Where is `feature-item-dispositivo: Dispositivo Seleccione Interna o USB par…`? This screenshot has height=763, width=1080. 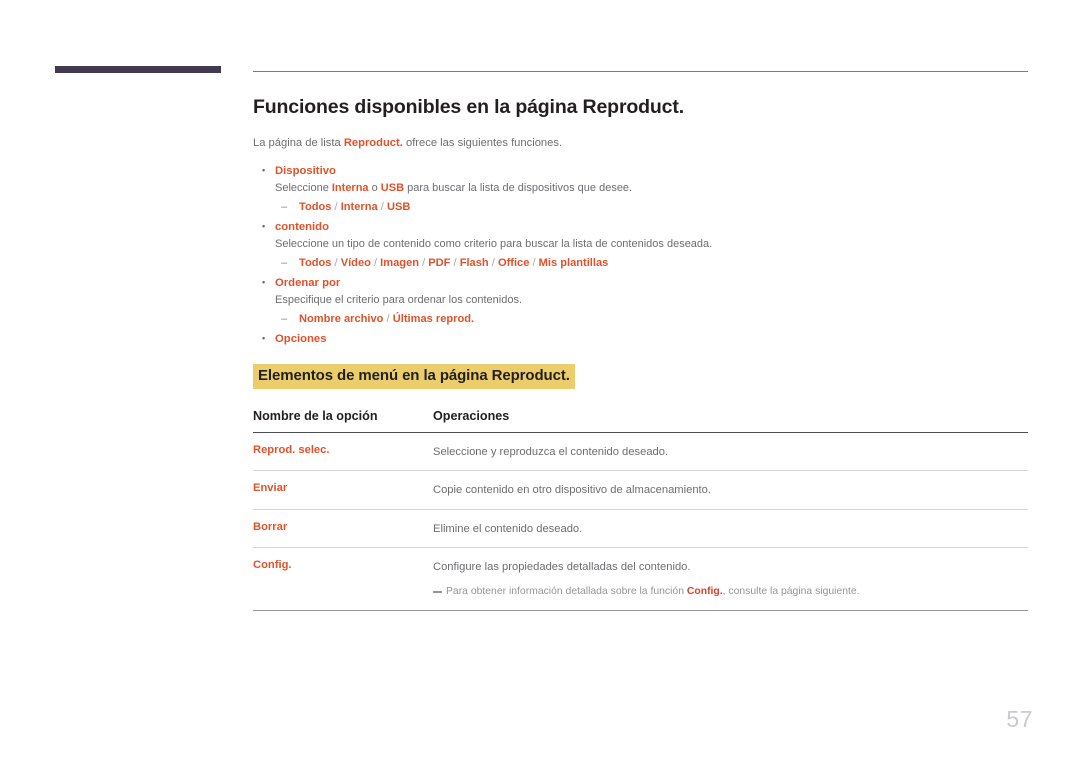
feature-item-dispositivo: Dispositivo Seleccione Interna o USB par… is located at coordinates (640, 189).